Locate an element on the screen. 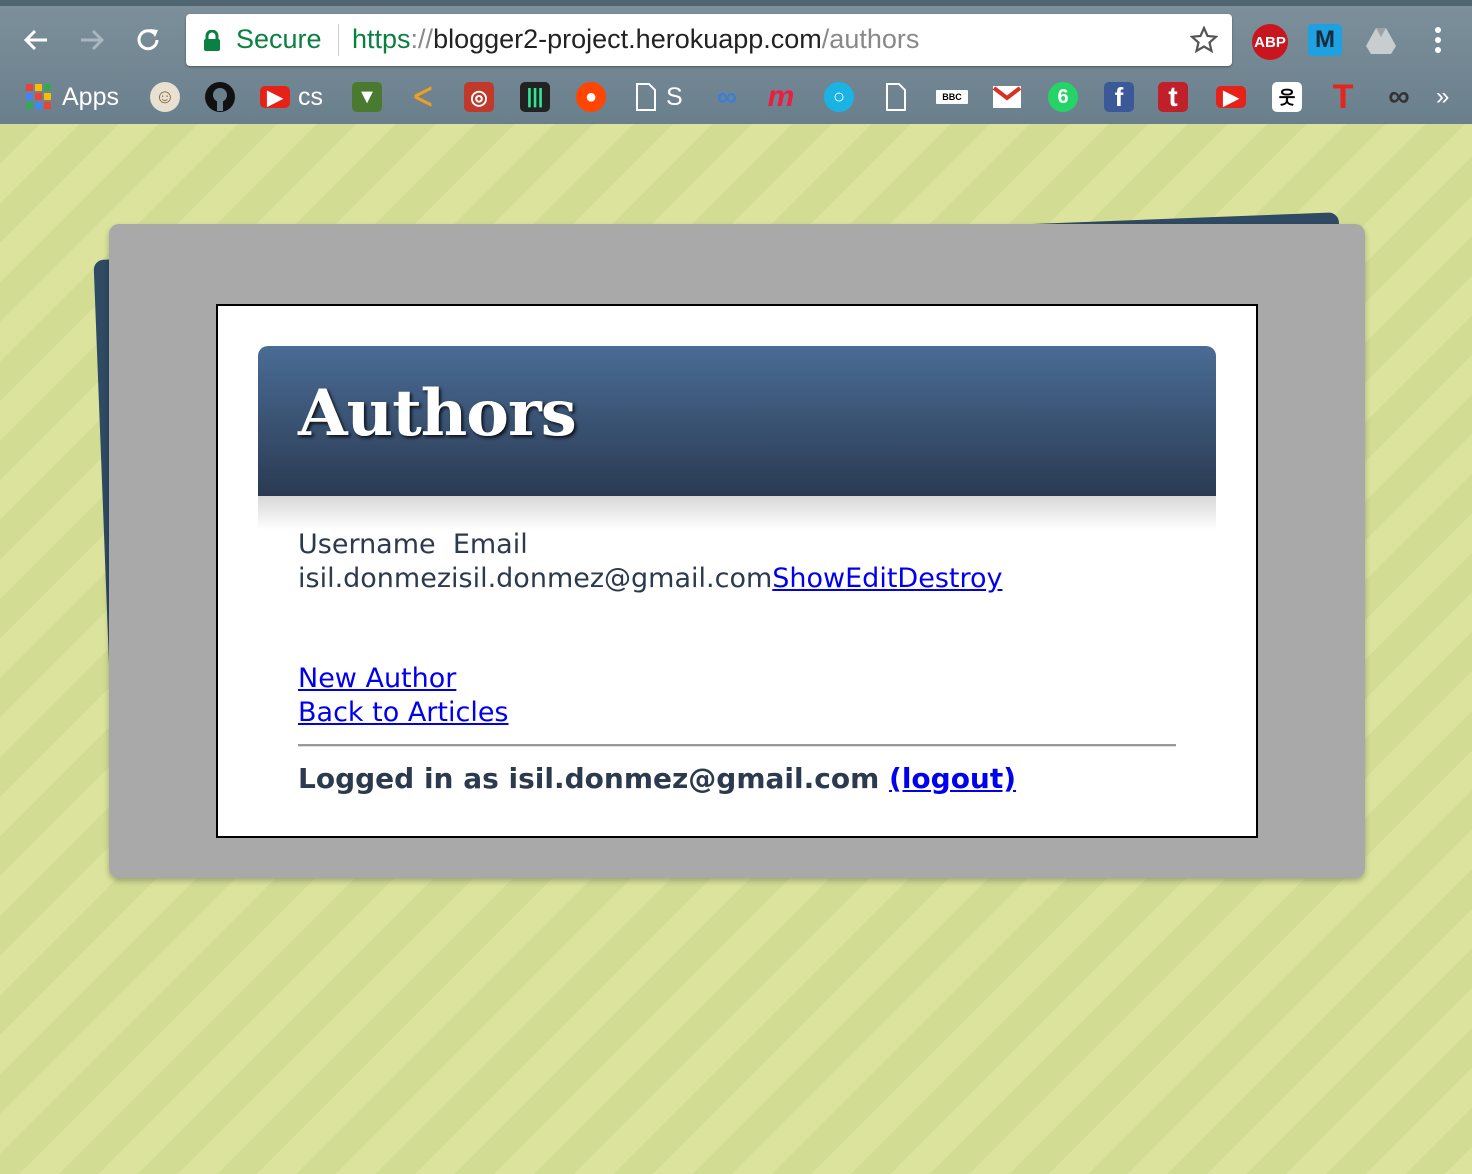 The height and width of the screenshot is (1174, 1472). bookmark-github is located at coordinates (220, 97).